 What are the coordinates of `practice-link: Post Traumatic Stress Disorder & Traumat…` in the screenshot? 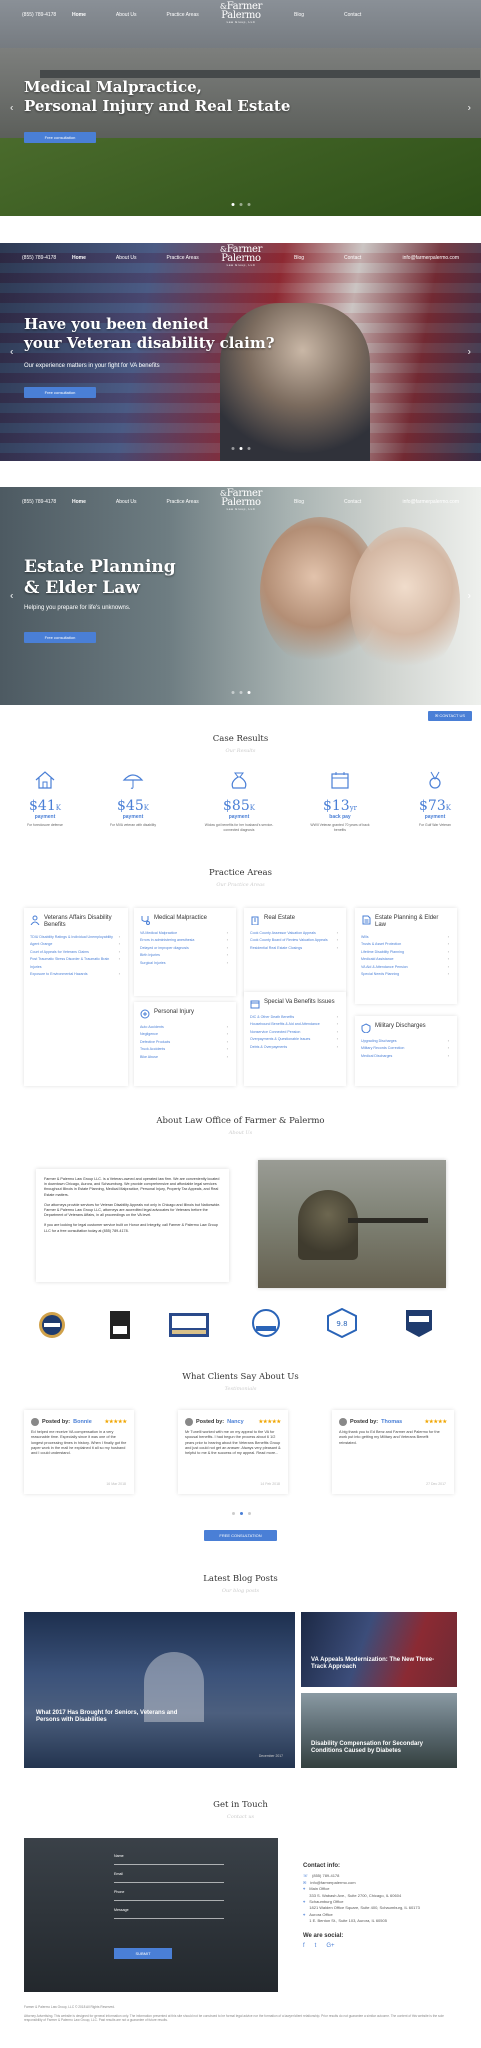 It's located at (76, 963).